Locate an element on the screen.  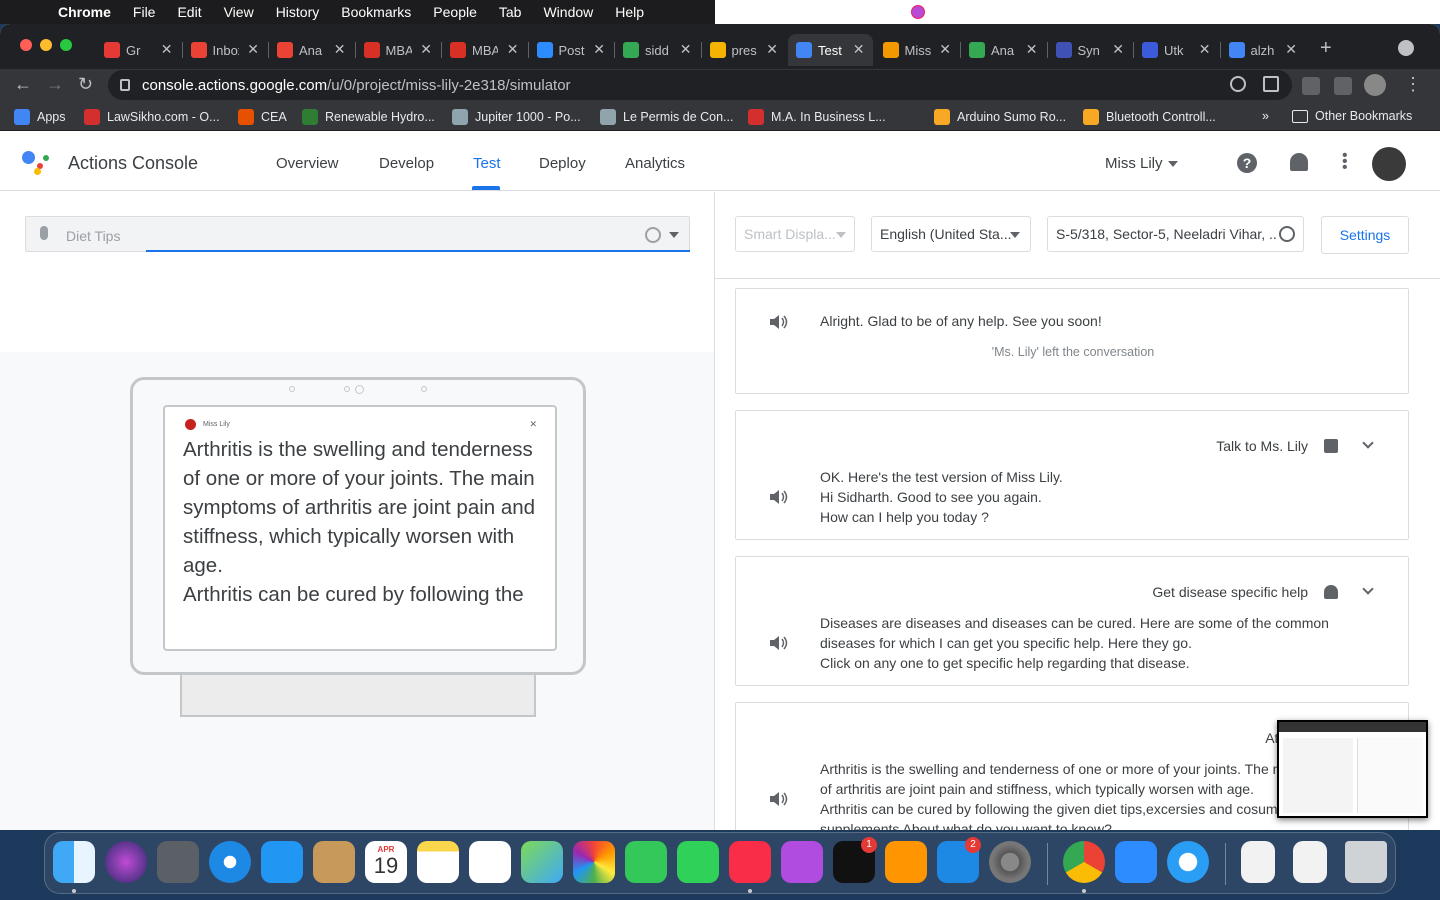
volume-icon: 🔊︎ is located at coordinates (747, 12).